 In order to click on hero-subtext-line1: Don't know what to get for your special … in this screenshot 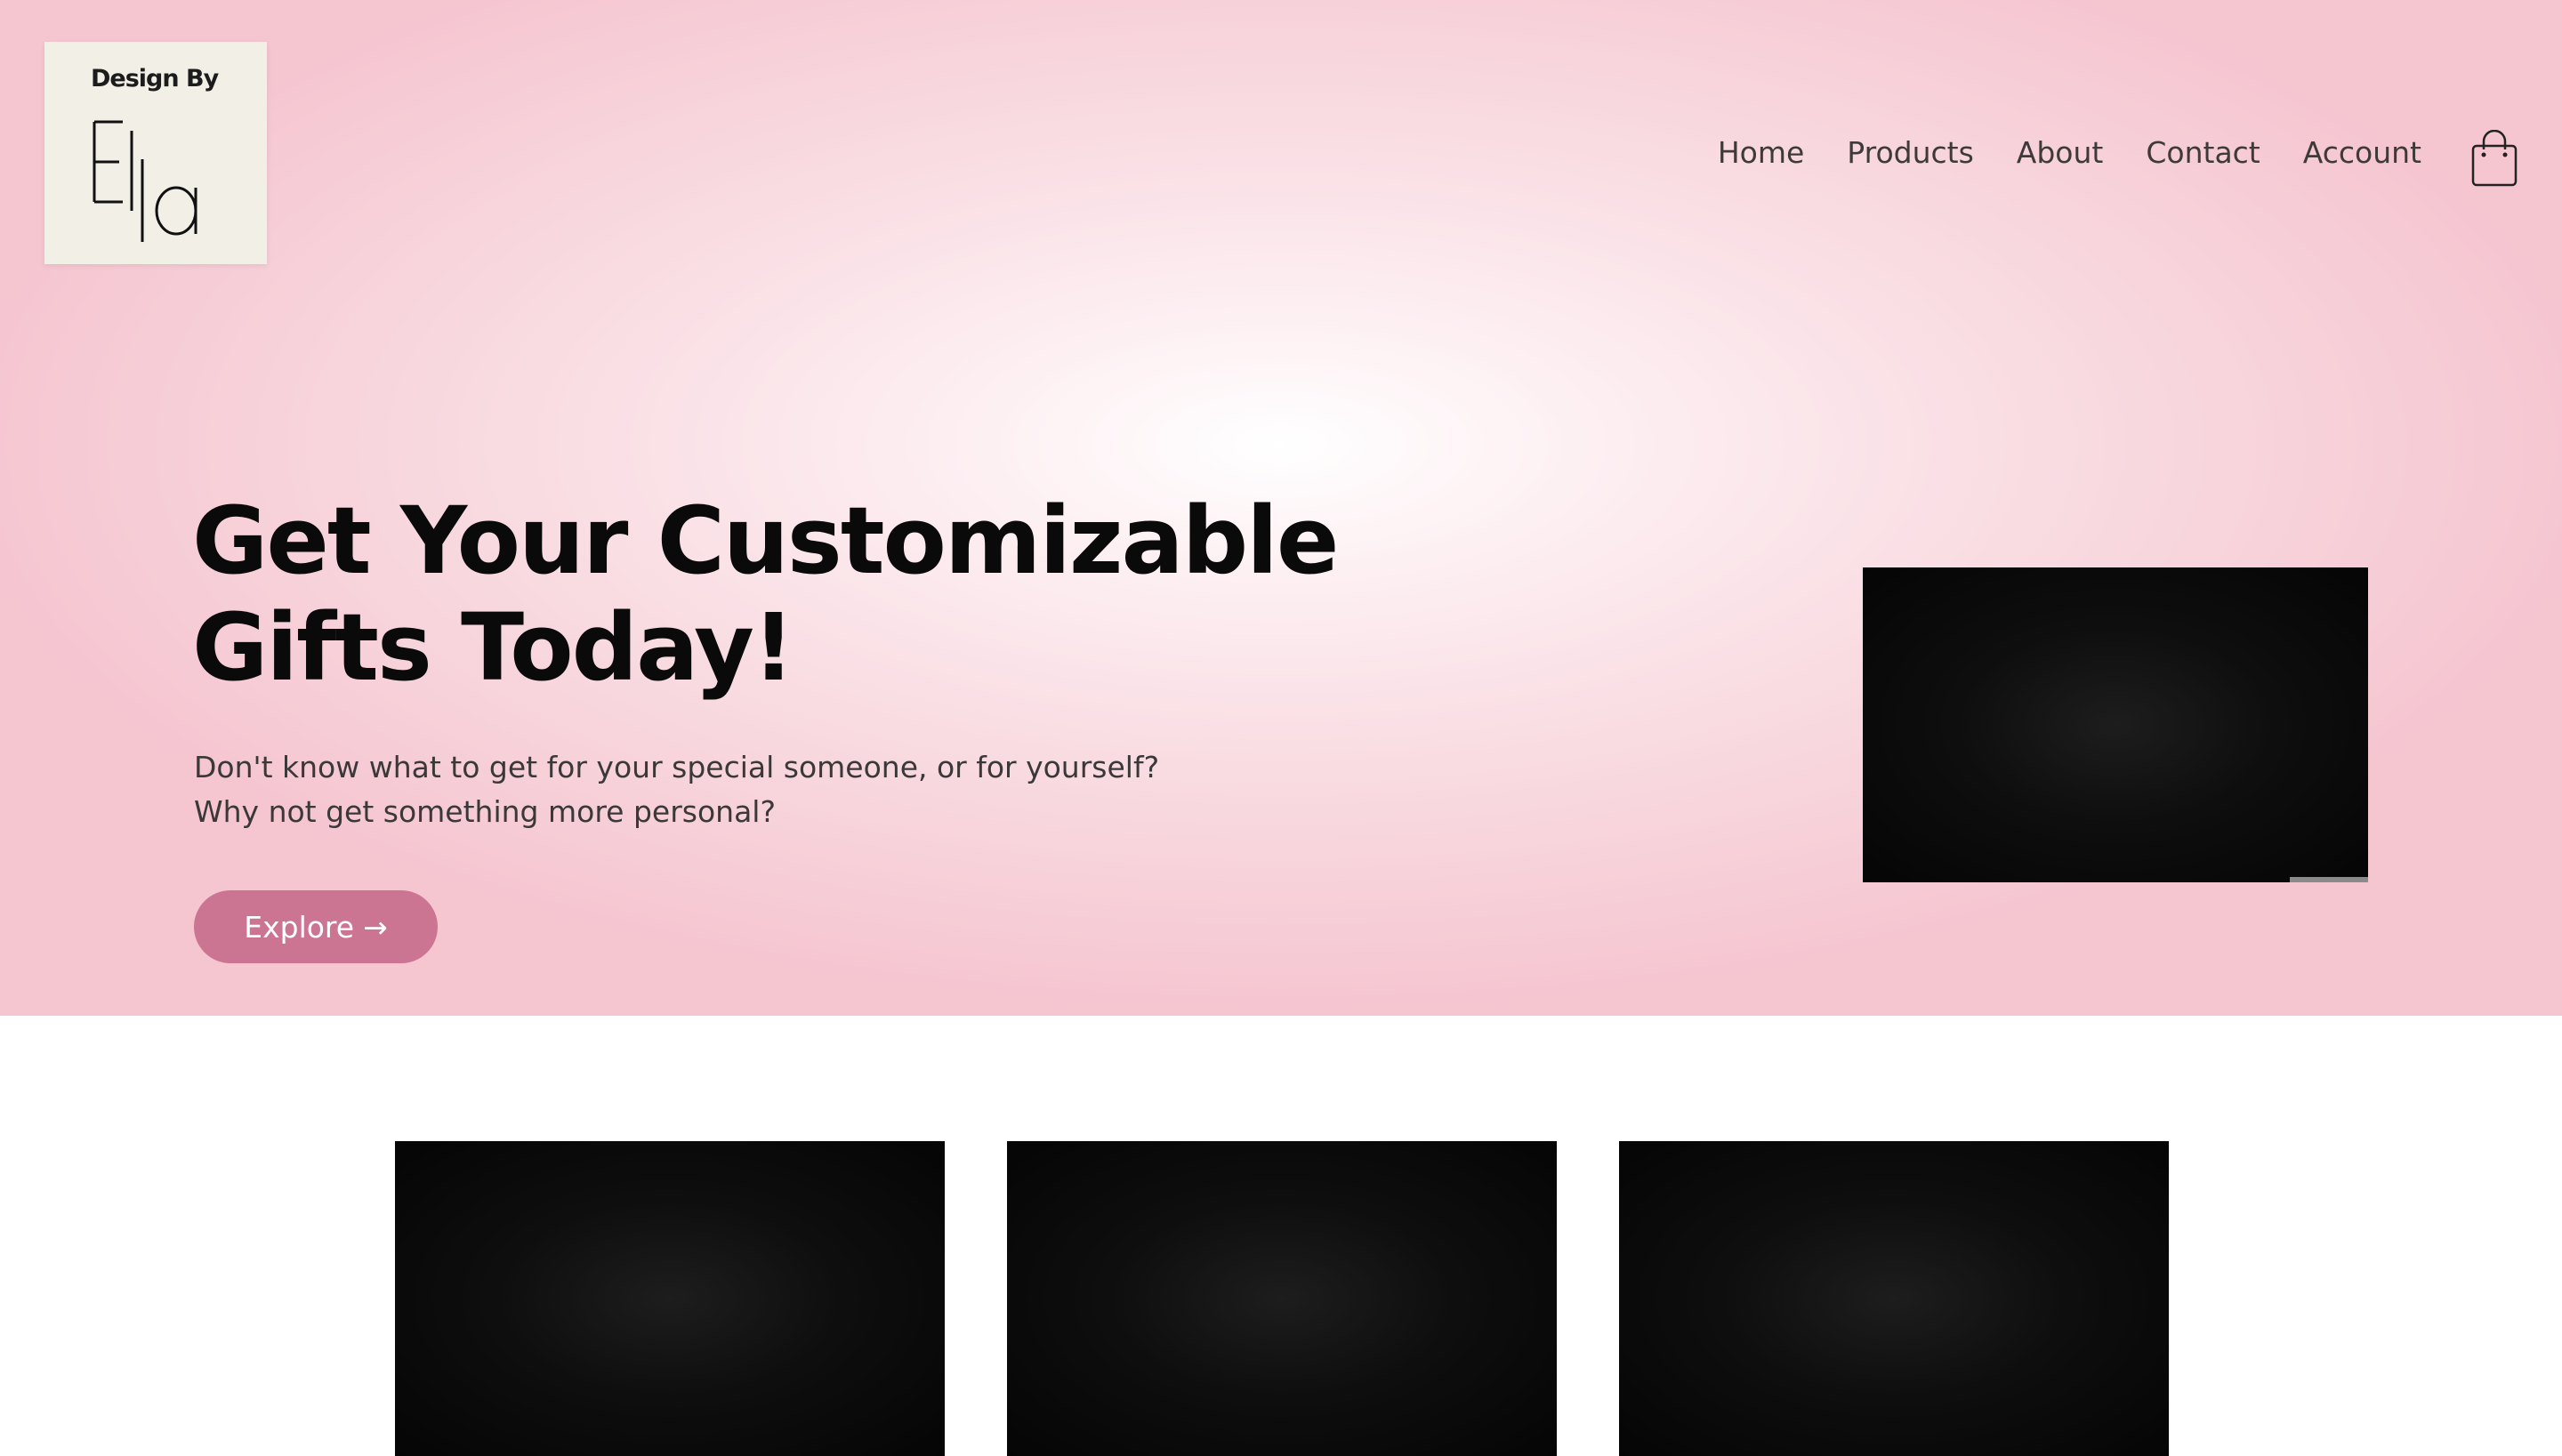, I will do `click(677, 767)`.